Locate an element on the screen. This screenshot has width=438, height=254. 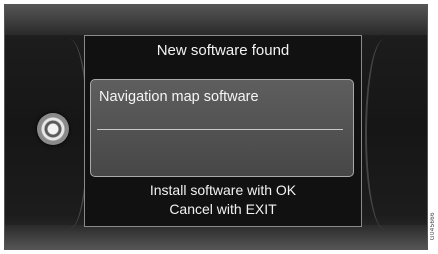
right-decorative-arc is located at coordinates (381, 134).